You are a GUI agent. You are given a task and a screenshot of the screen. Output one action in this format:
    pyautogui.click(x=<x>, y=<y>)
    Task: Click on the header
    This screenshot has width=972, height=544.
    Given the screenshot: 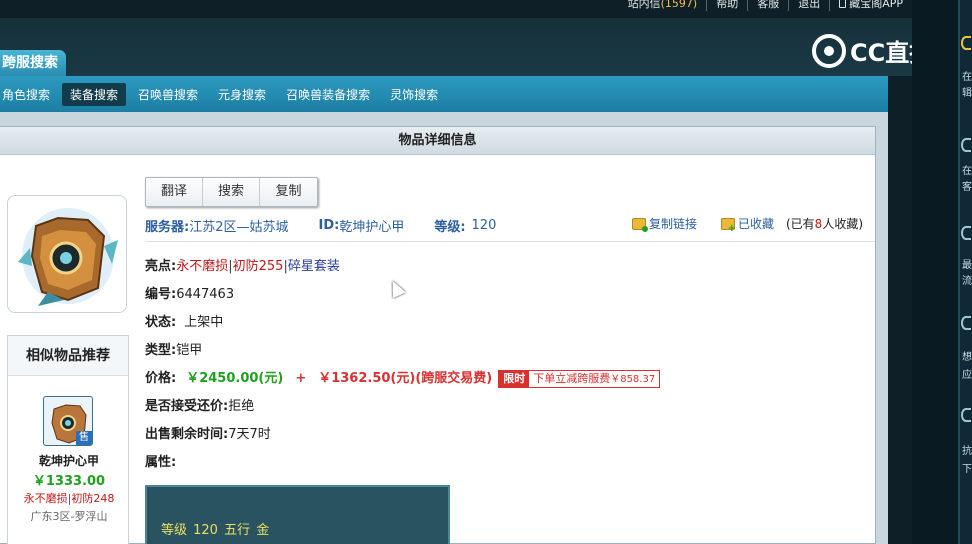 What is the action you would take?
    pyautogui.click(x=456, y=47)
    